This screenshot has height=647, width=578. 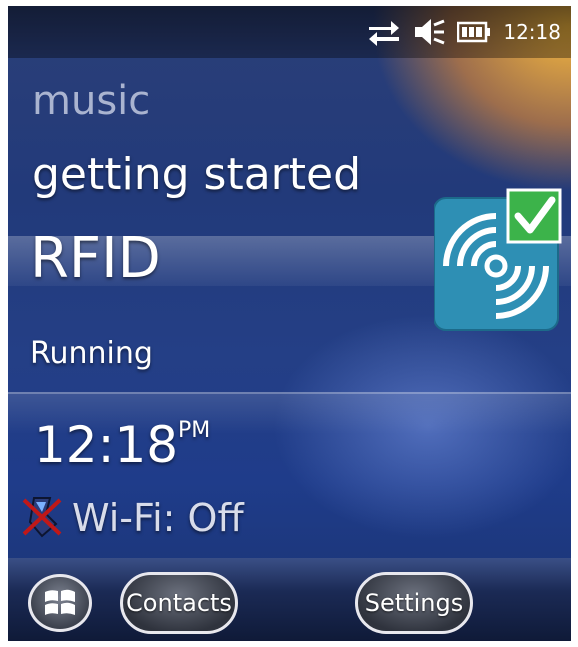 I want to click on home-clock: 12:18, so click(x=106, y=445).